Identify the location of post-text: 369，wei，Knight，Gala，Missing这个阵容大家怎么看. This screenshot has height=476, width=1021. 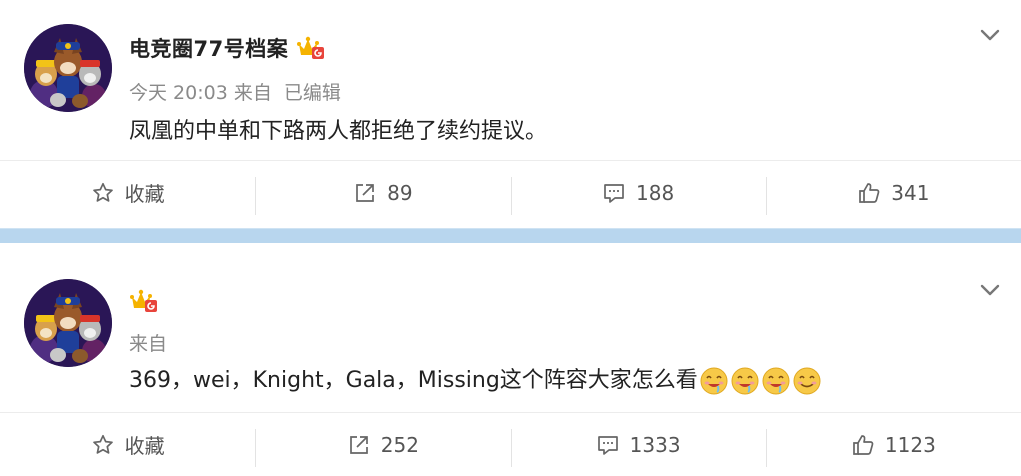
(413, 380).